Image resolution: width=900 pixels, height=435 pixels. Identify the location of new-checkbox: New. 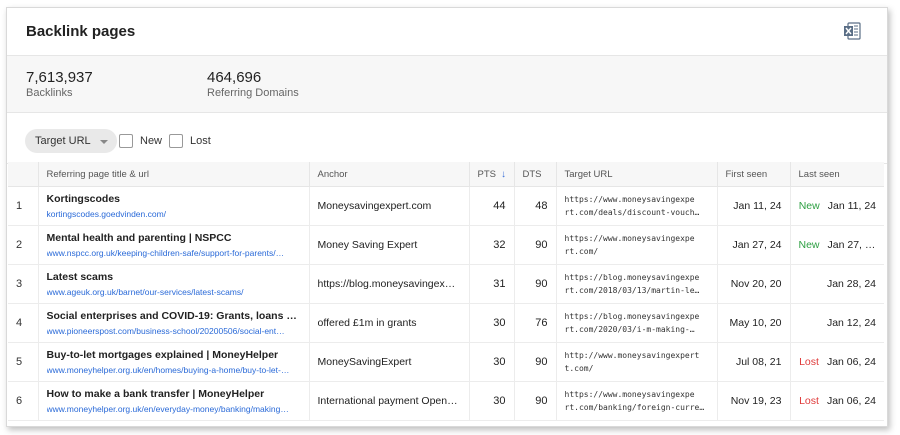
(140, 141).